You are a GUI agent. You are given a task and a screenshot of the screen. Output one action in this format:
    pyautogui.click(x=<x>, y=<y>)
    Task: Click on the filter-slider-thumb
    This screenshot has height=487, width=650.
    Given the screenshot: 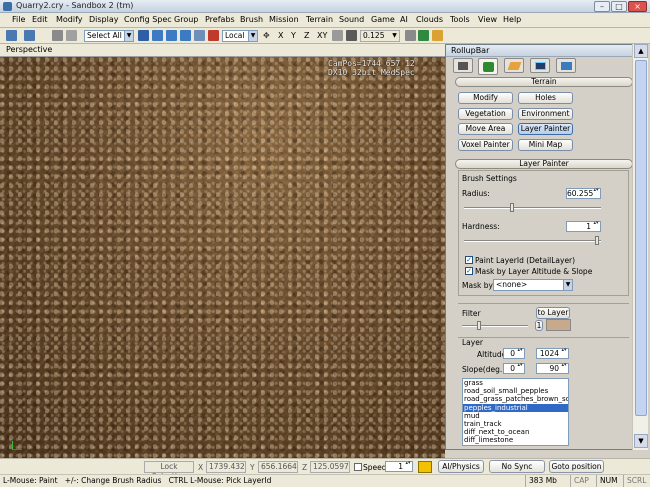 What is the action you would take?
    pyautogui.click(x=479, y=325)
    